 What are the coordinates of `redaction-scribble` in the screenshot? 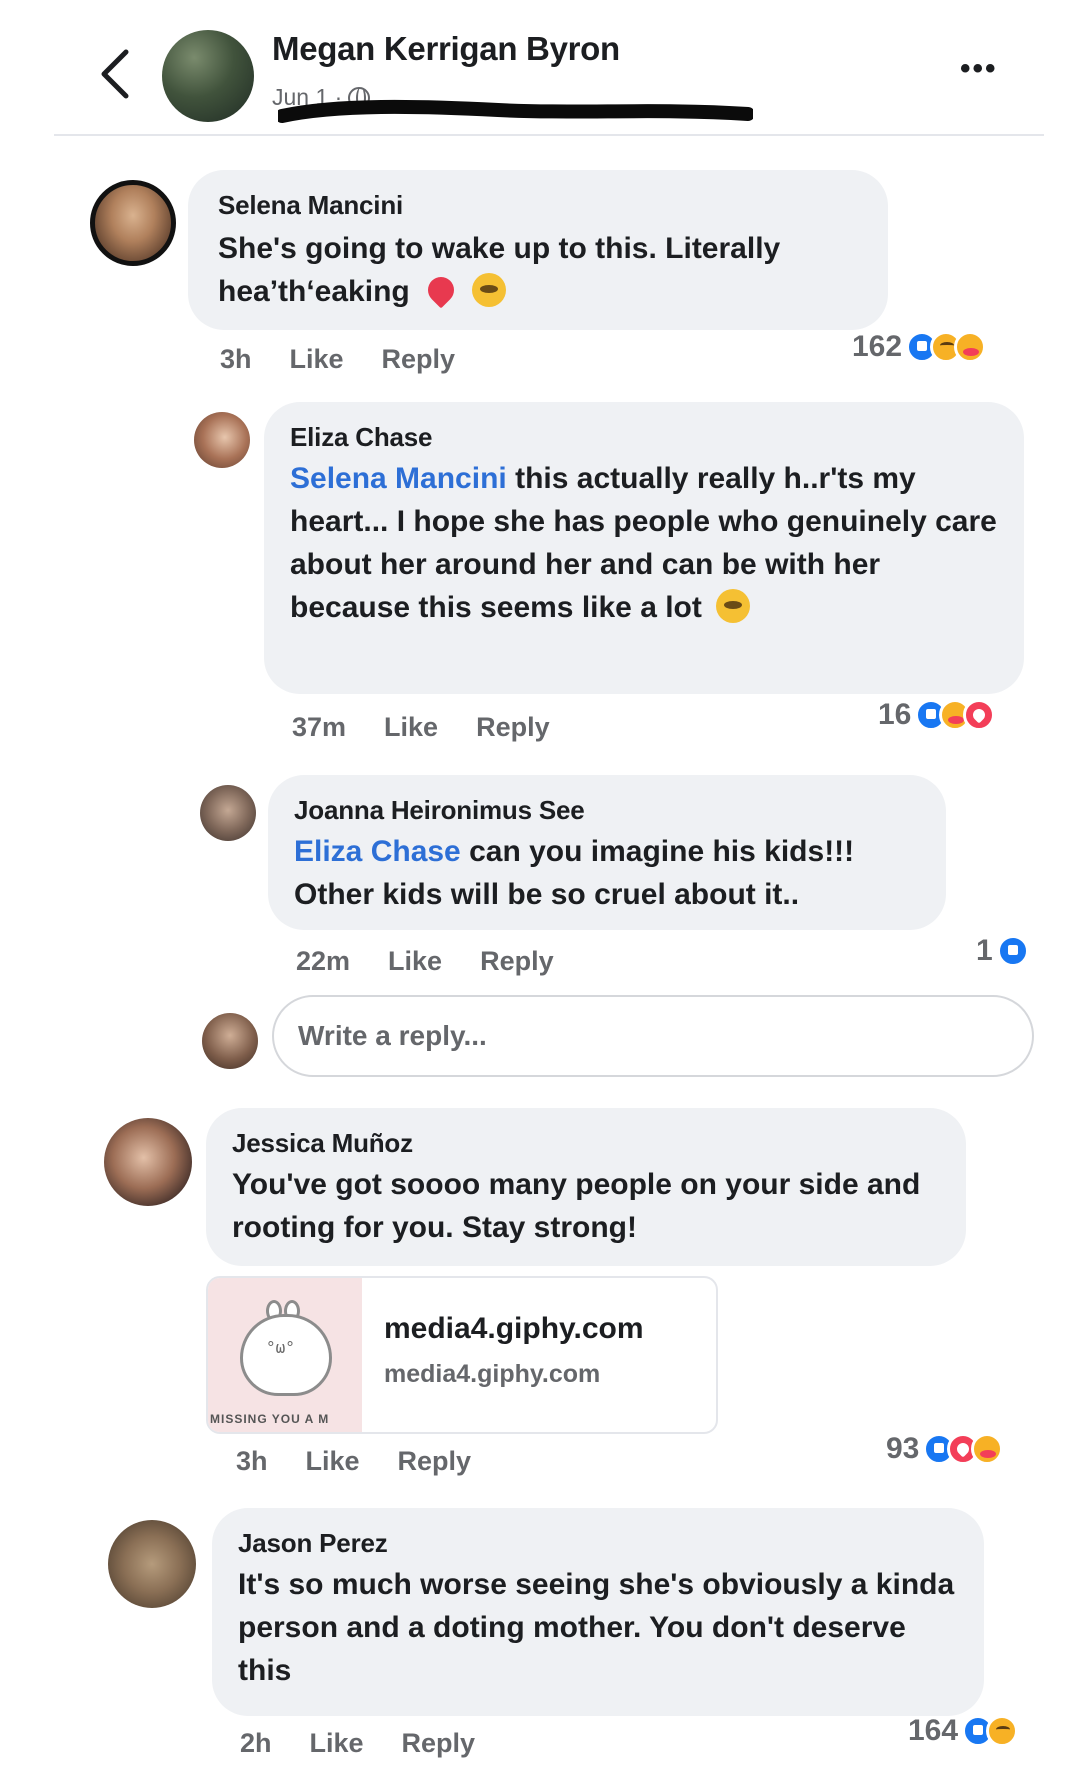 It's located at (515, 111).